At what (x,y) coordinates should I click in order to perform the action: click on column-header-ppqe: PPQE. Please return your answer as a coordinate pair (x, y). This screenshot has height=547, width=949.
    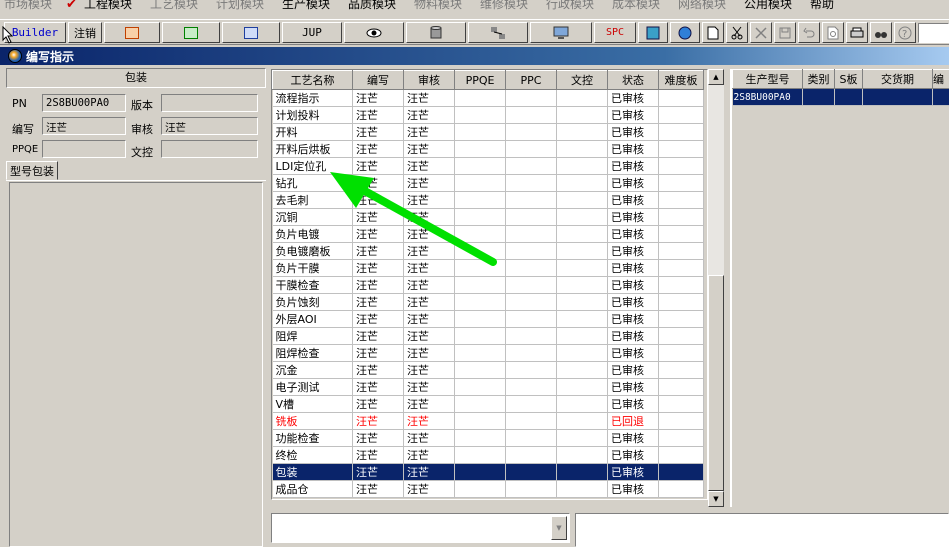
    Looking at the image, I should click on (480, 80).